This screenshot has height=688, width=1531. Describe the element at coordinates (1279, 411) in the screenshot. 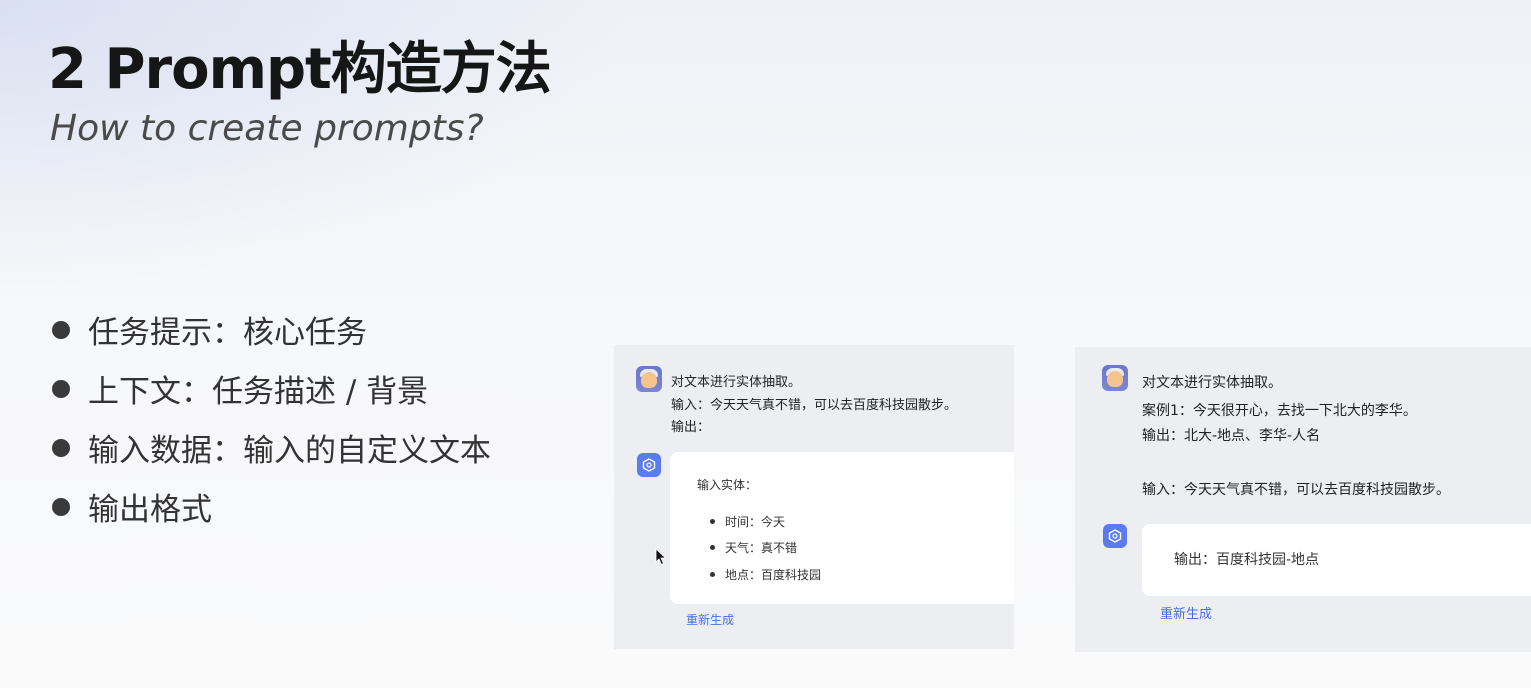

I see `user-message-line: 案例1：今天很开心，去找一下北大的李华。` at that location.